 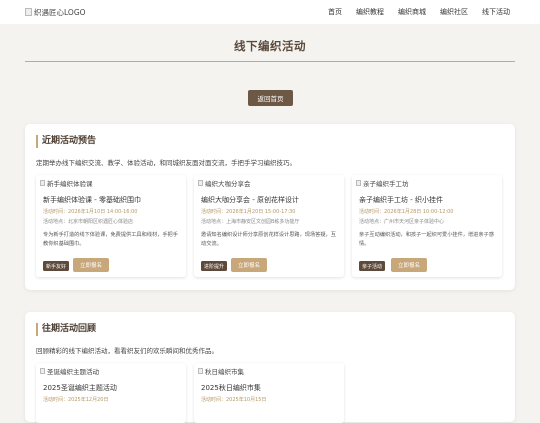 I want to click on past-event-card: 圣诞编织主题活动 2025圣诞编织主题活动 活动时间：2025年12月20日, so click(x=111, y=393).